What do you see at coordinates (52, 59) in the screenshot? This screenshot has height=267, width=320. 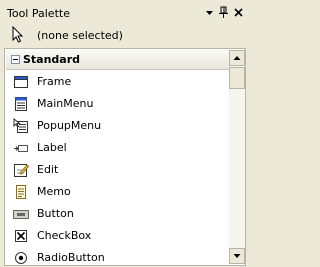 I see `category-label: Standard` at bounding box center [52, 59].